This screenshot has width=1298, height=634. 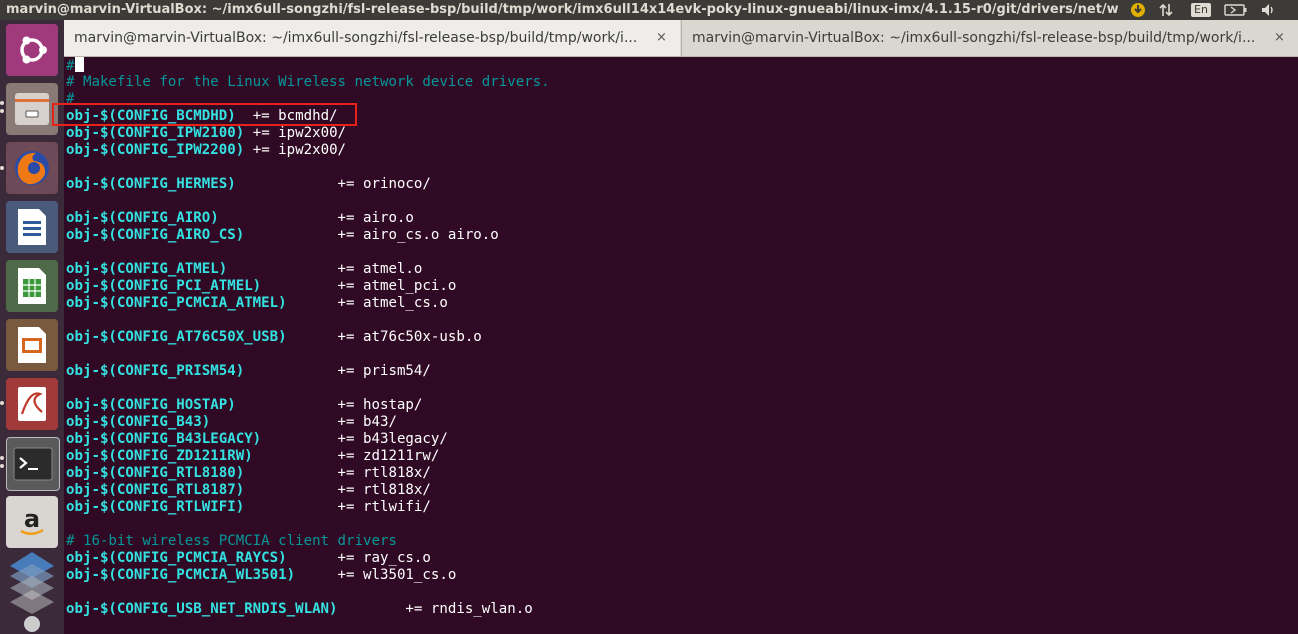 What do you see at coordinates (418, 235) in the screenshot?
I see `rule-target: += airo_cs.o airo.o` at bounding box center [418, 235].